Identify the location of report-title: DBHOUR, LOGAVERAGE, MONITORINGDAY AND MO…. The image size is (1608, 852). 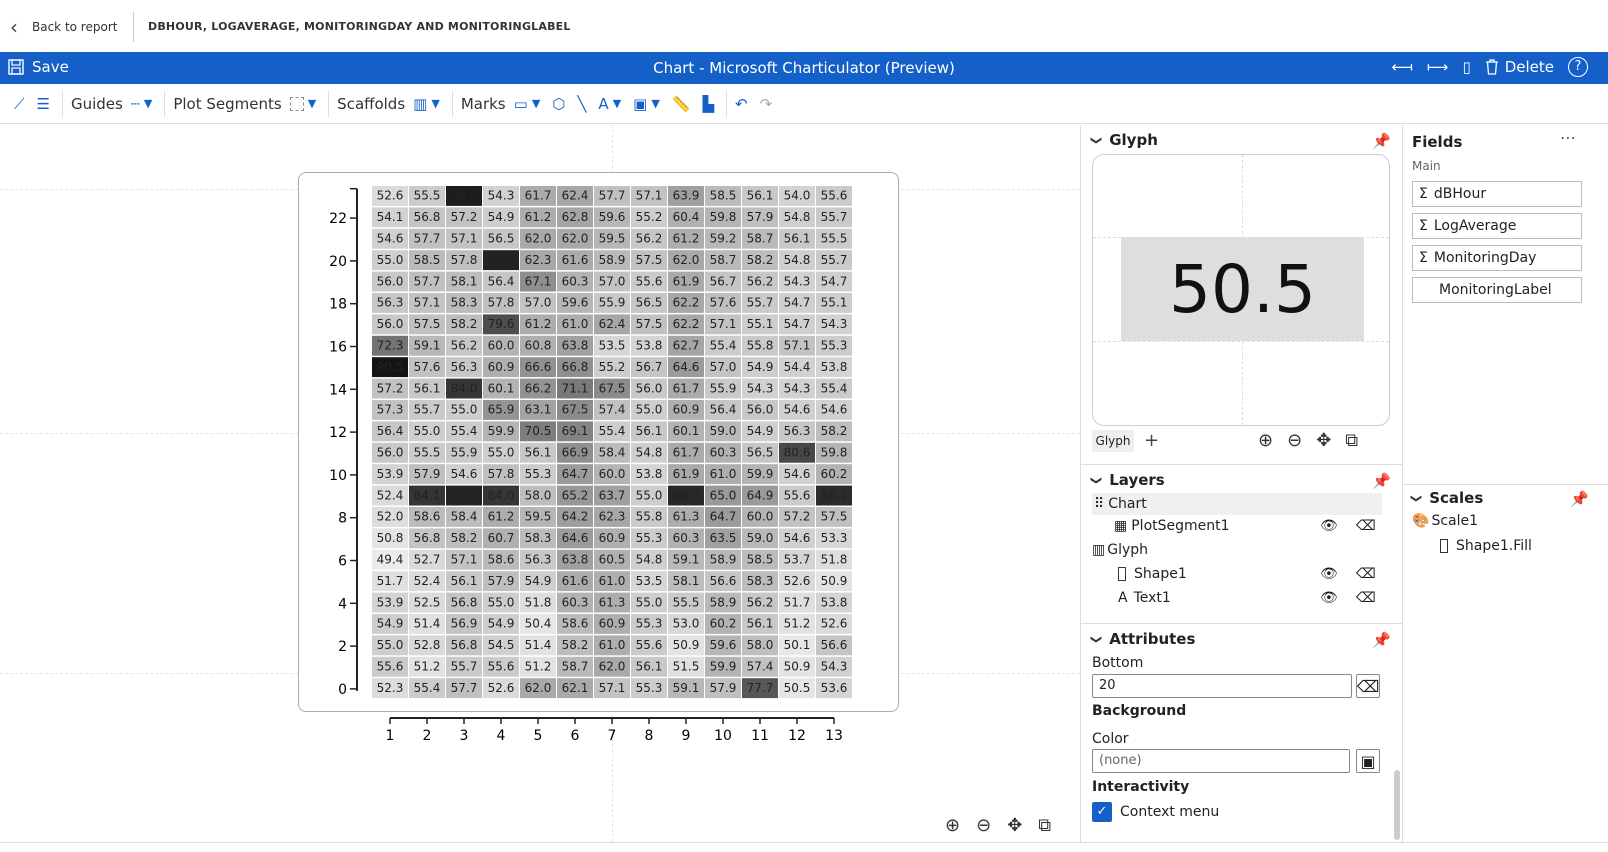
(359, 26).